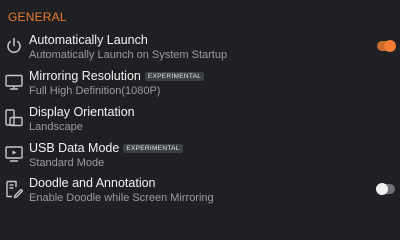 This screenshot has width=400, height=240. Describe the element at coordinates (37, 17) in the screenshot. I see `section-title: GENERAL` at that location.